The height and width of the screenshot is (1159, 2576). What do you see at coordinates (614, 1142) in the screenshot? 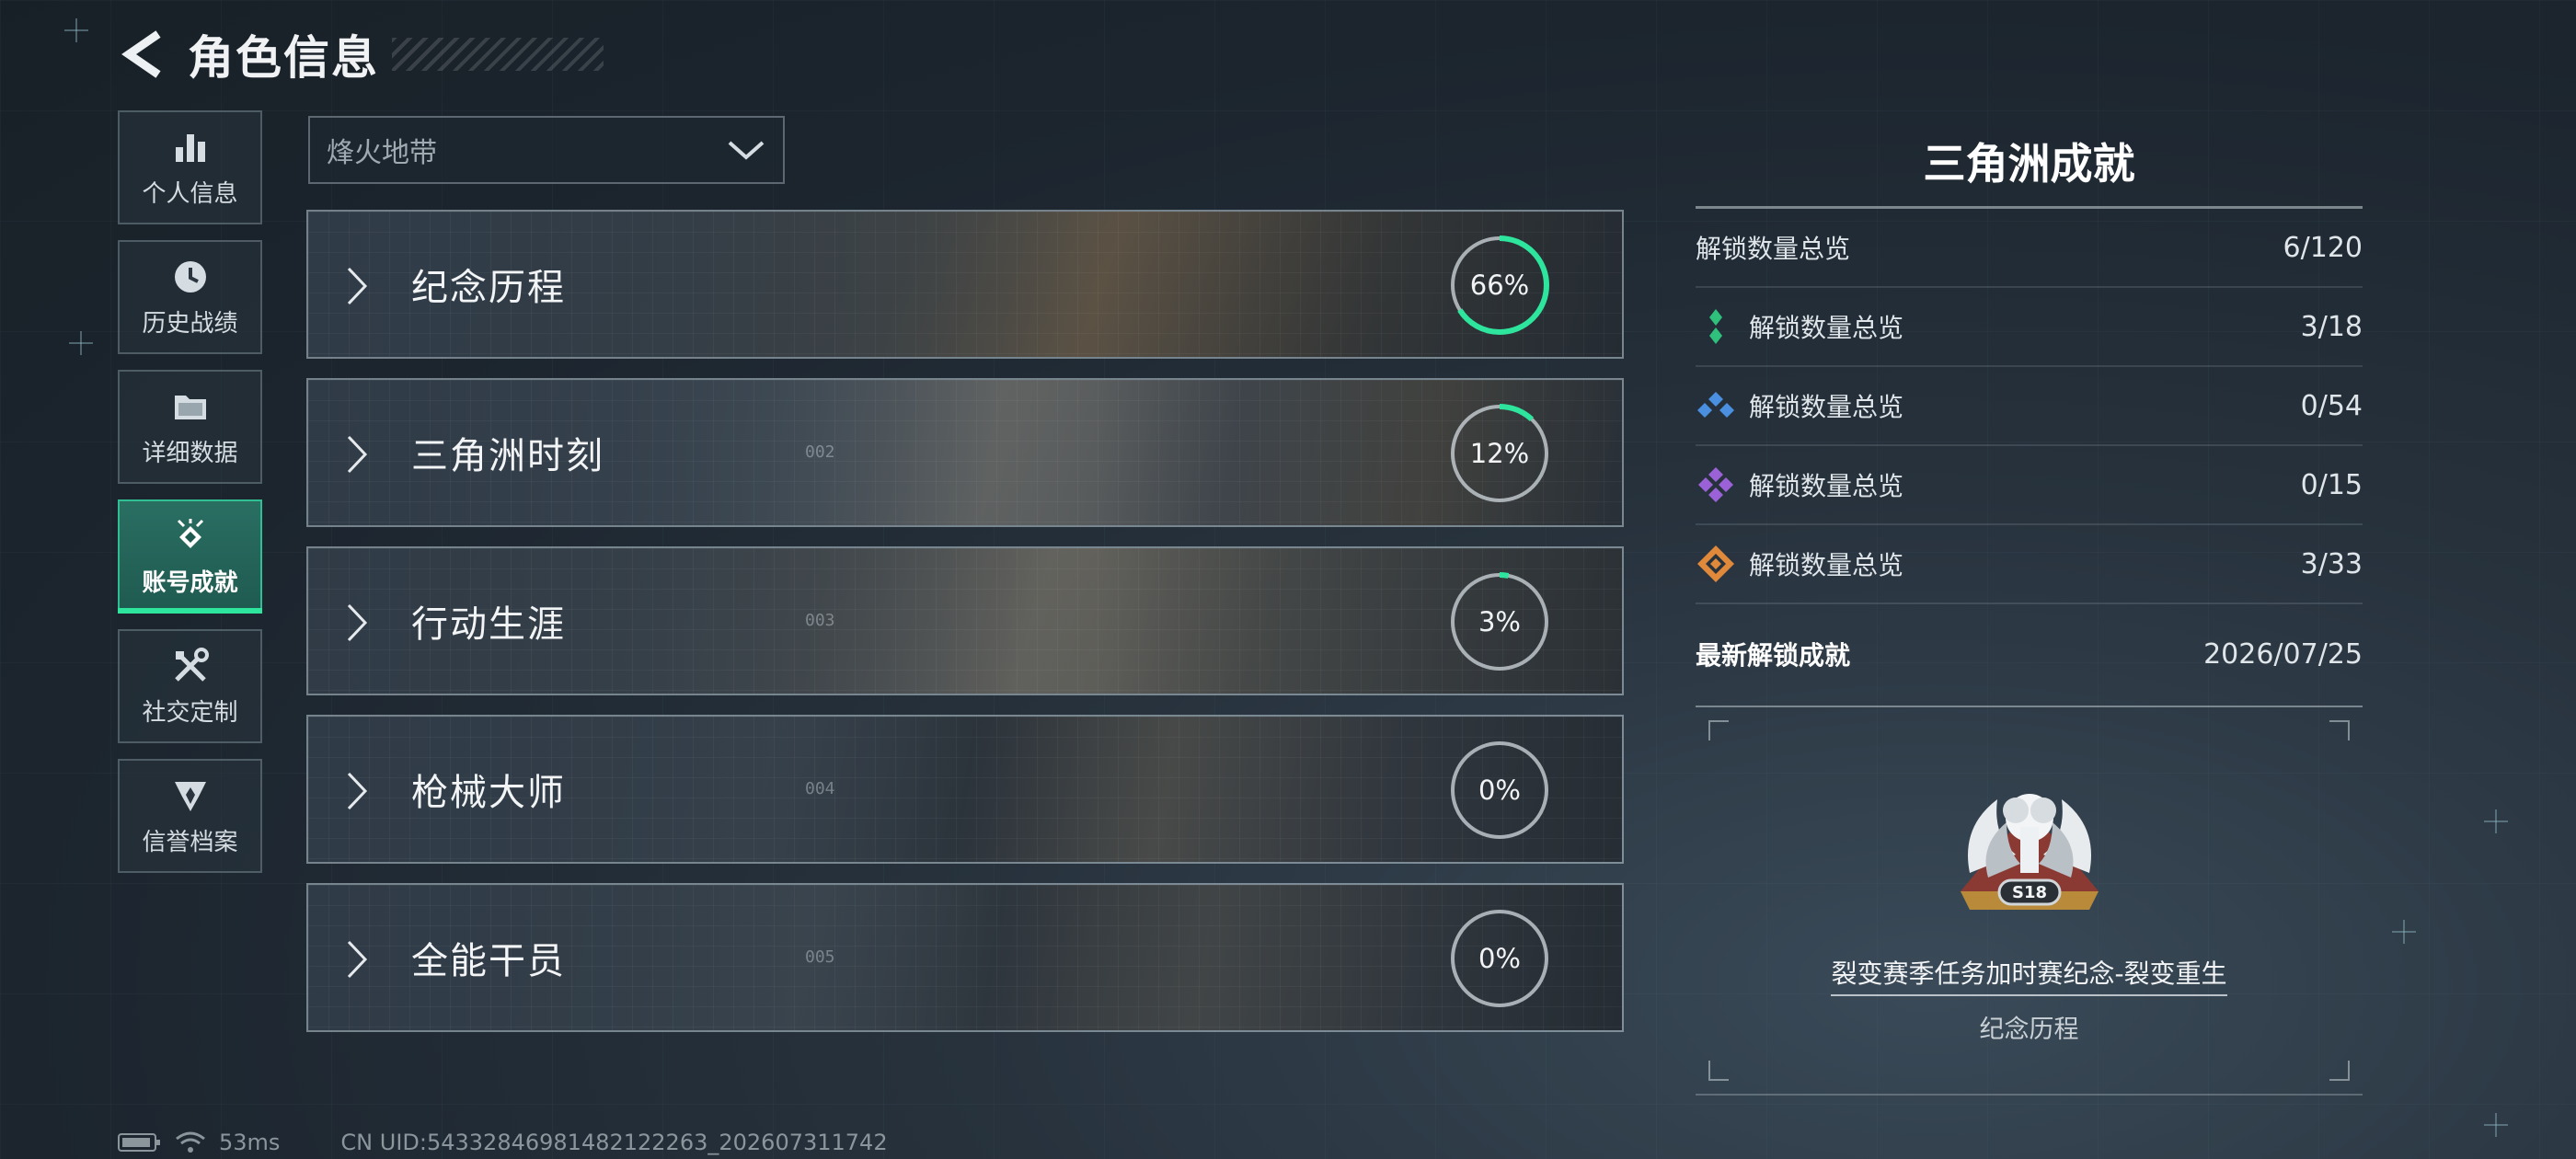
I see `user-uid: CN UID:54332846981482122263_202607311742` at bounding box center [614, 1142].